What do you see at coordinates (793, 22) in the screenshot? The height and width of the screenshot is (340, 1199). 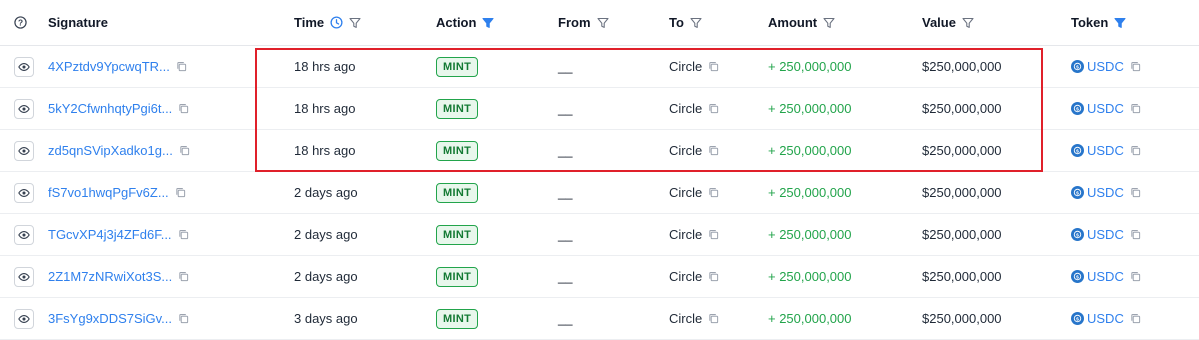 I see `header-amount: Amount` at bounding box center [793, 22].